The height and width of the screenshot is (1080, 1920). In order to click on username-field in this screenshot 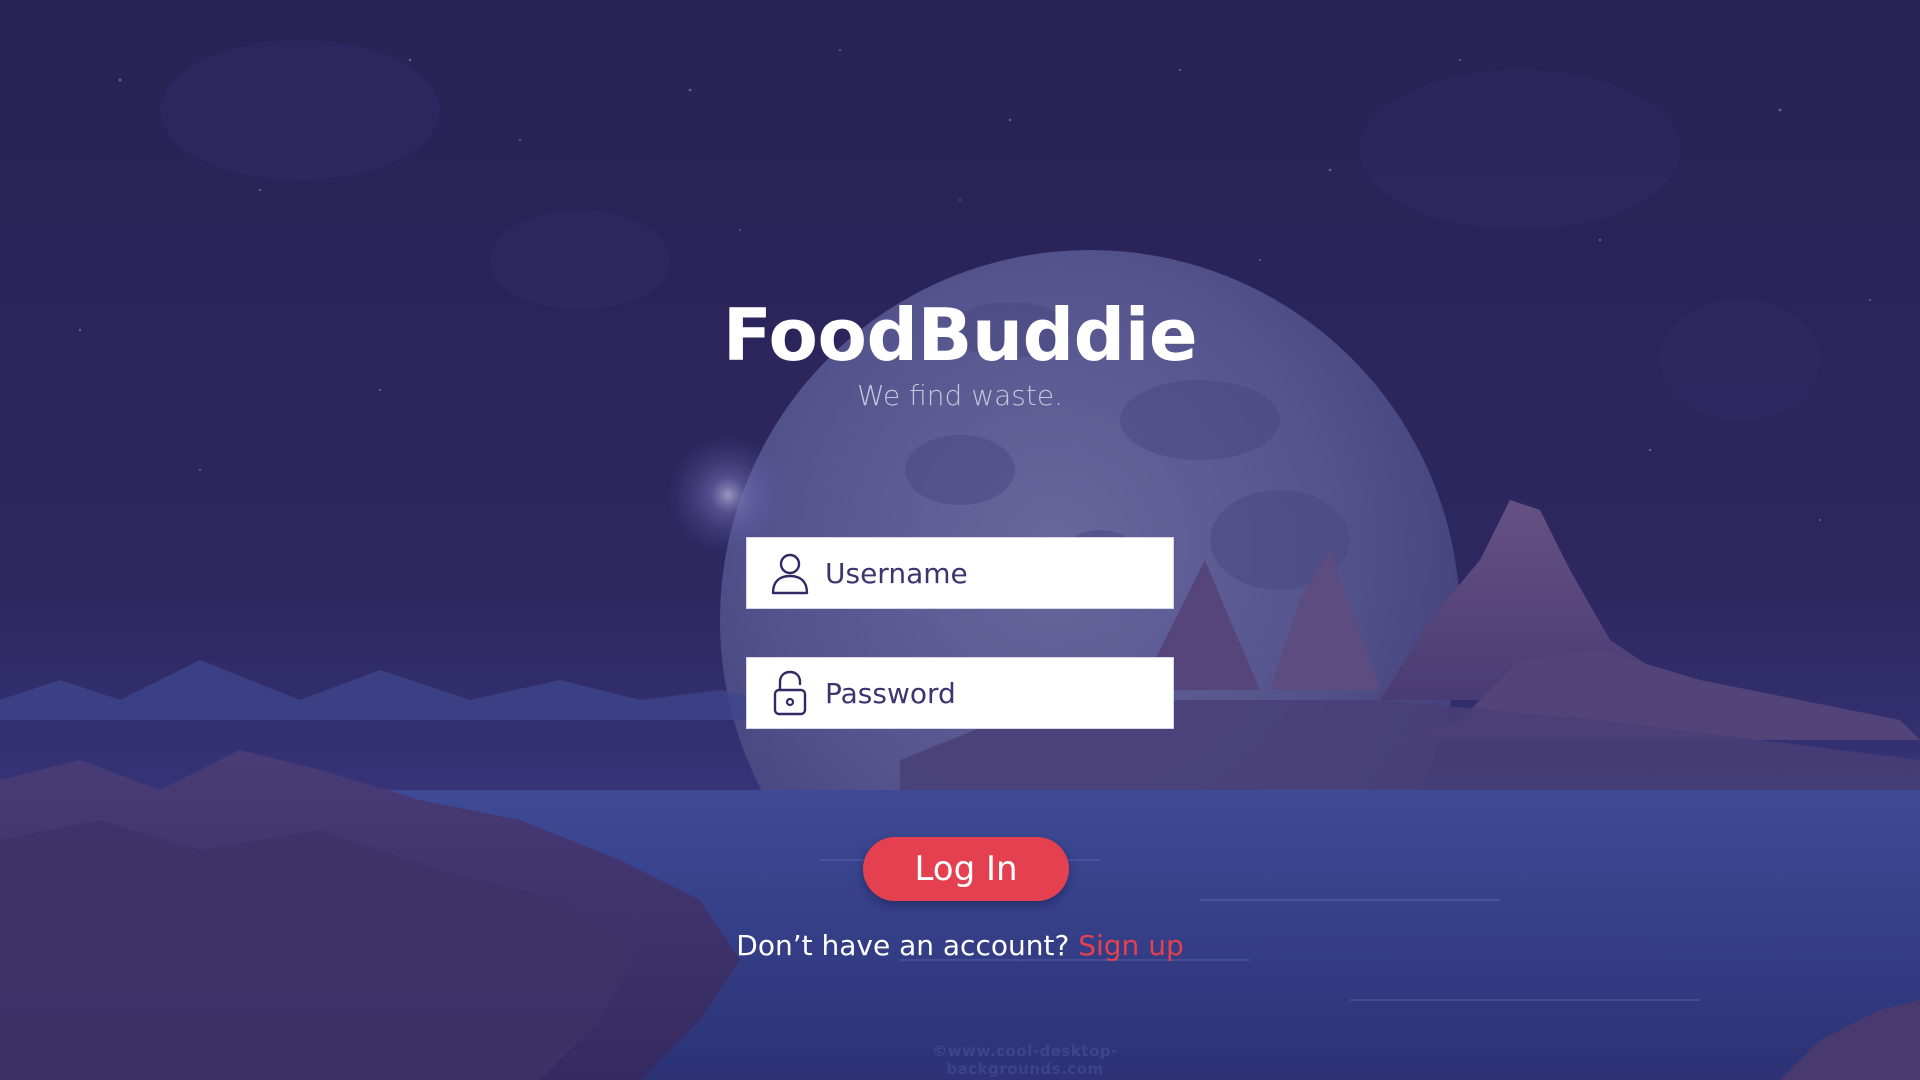, I will do `click(960, 573)`.